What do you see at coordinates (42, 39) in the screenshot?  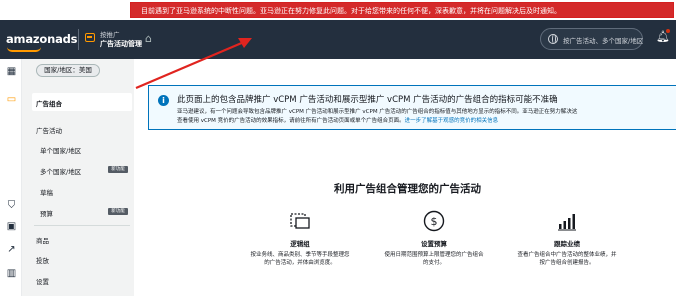 I see `amazon-ads-logo: amazonads` at bounding box center [42, 39].